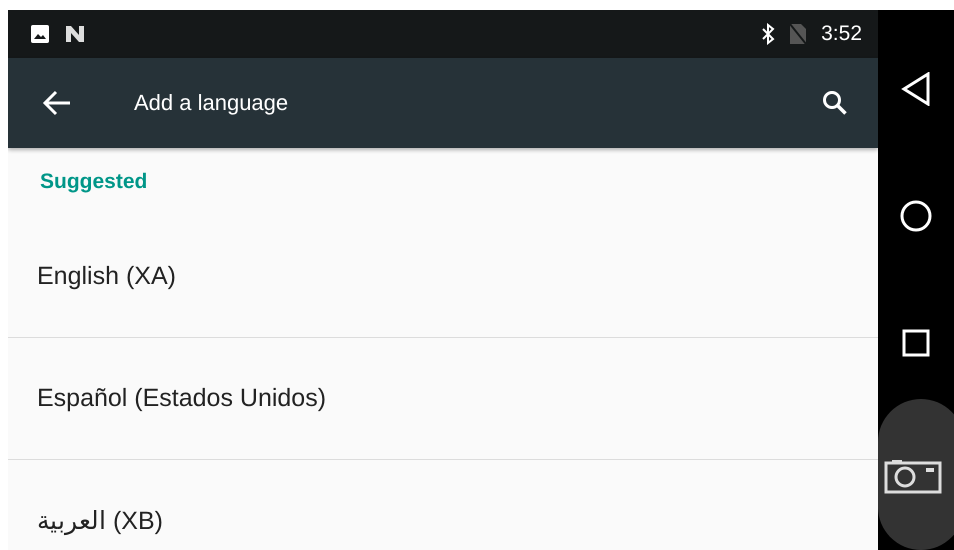 The height and width of the screenshot is (550, 954). Describe the element at coordinates (916, 216) in the screenshot. I see `home-nav-button` at that location.